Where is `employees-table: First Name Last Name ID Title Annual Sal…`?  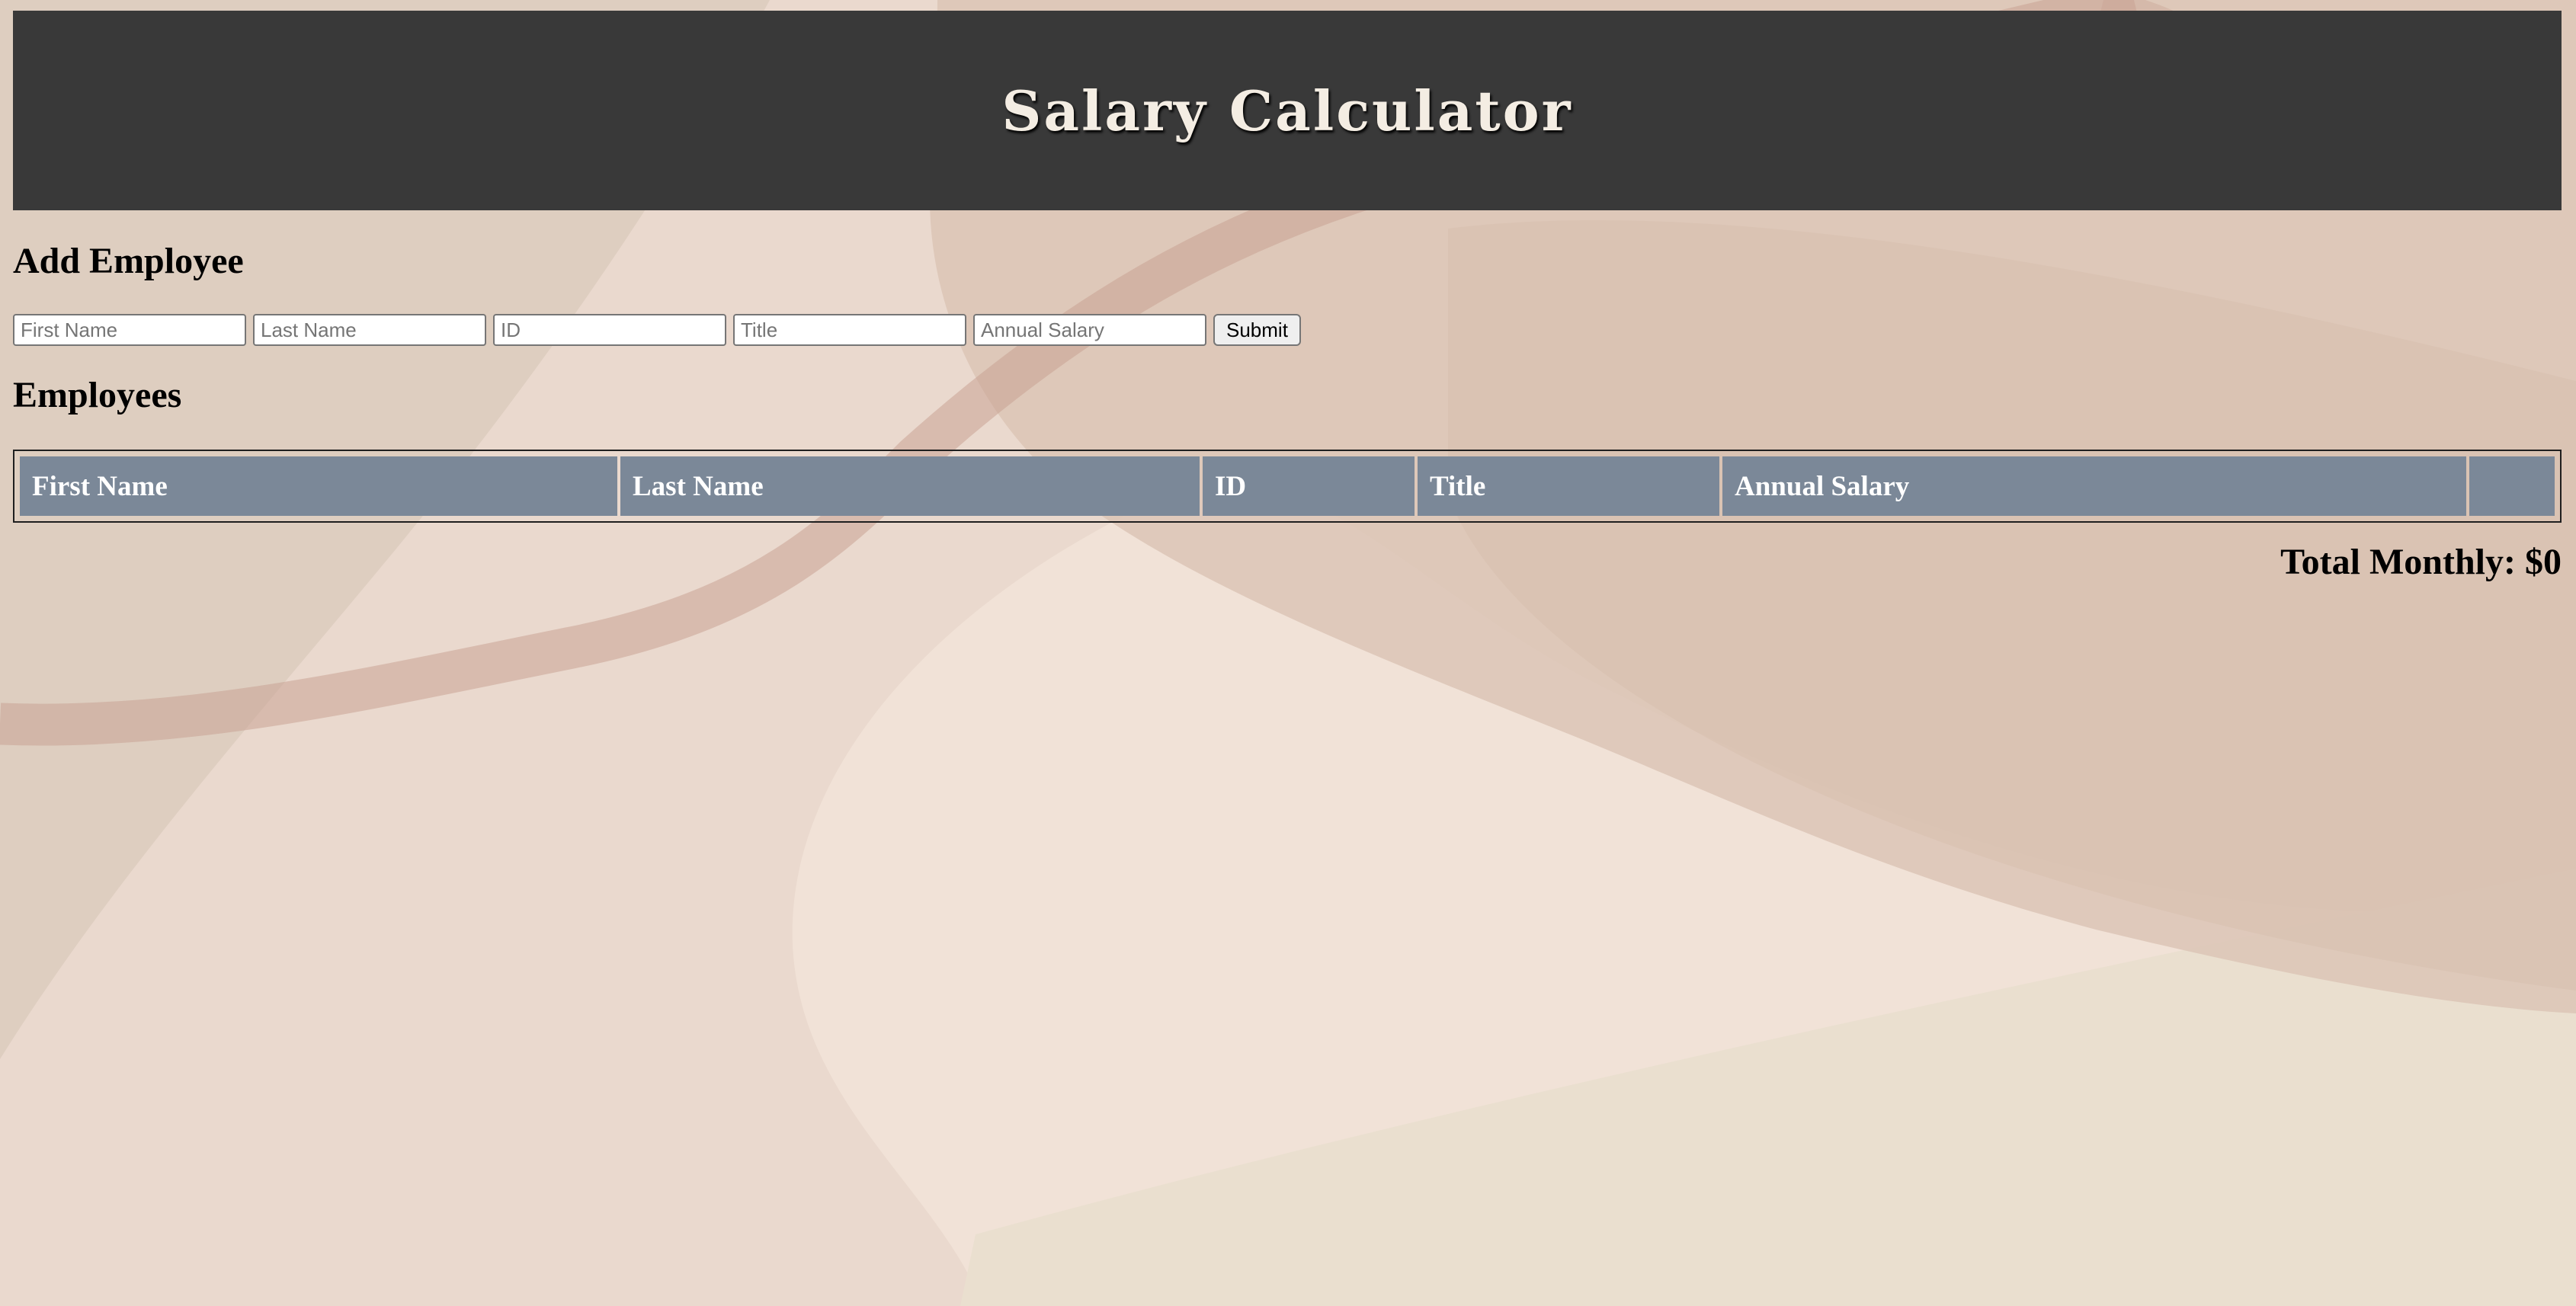 employees-table: First Name Last Name ID Title Annual Sal… is located at coordinates (1287, 487).